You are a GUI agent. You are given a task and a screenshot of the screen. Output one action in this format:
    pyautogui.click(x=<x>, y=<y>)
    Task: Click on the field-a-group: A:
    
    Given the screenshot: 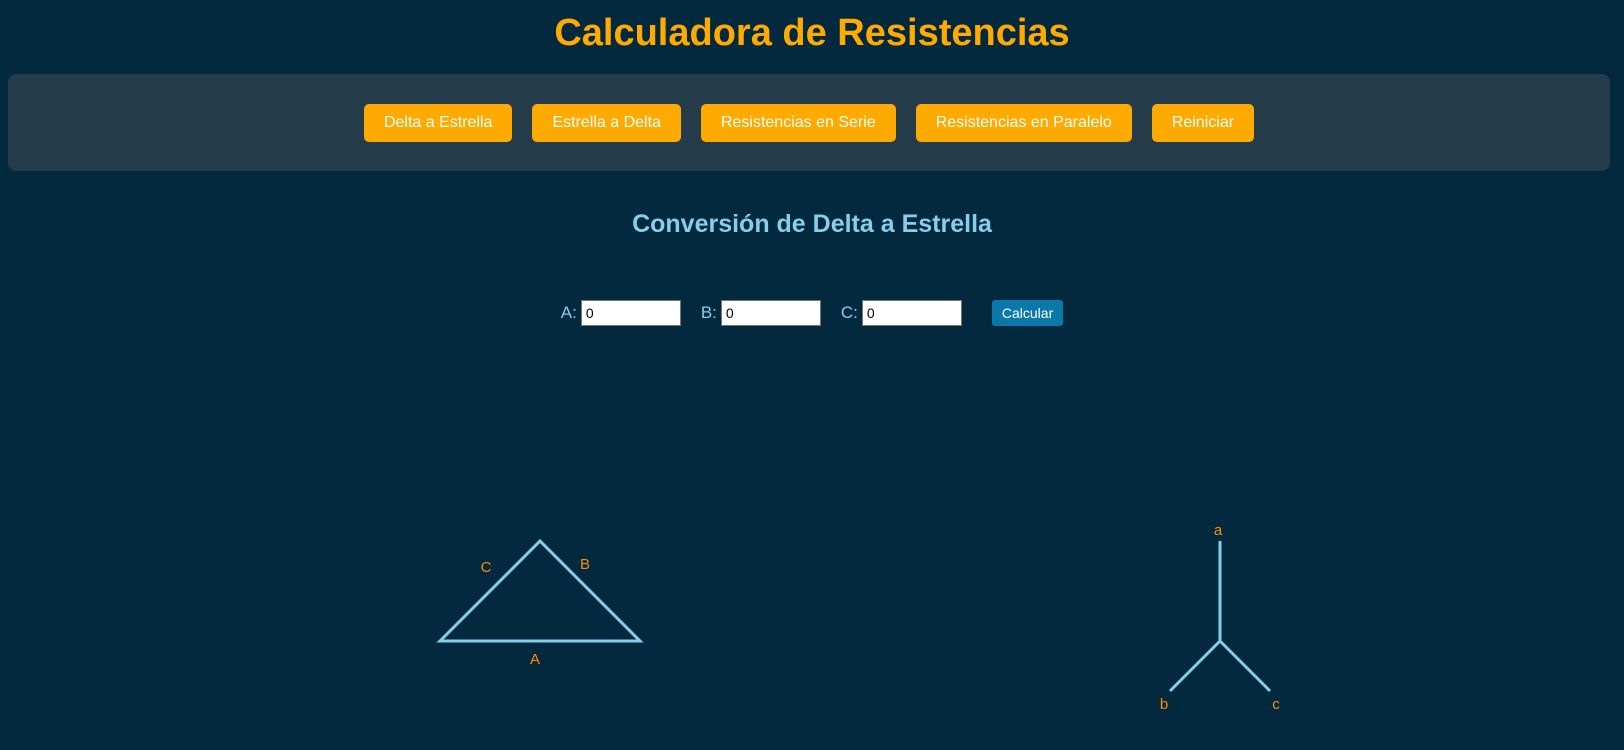 What is the action you would take?
    pyautogui.click(x=621, y=313)
    